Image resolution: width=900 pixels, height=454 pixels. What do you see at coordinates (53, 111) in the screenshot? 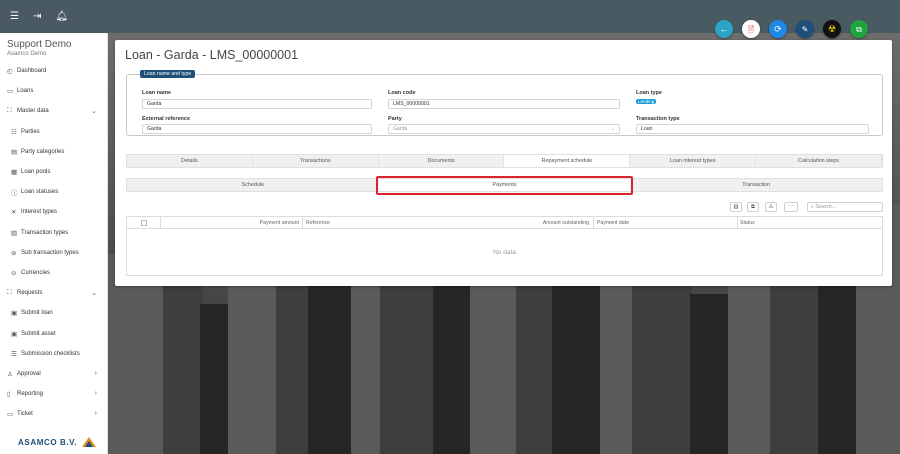
I see `sidebar-item-master-data: ⛶ Master data ⌄` at bounding box center [53, 111].